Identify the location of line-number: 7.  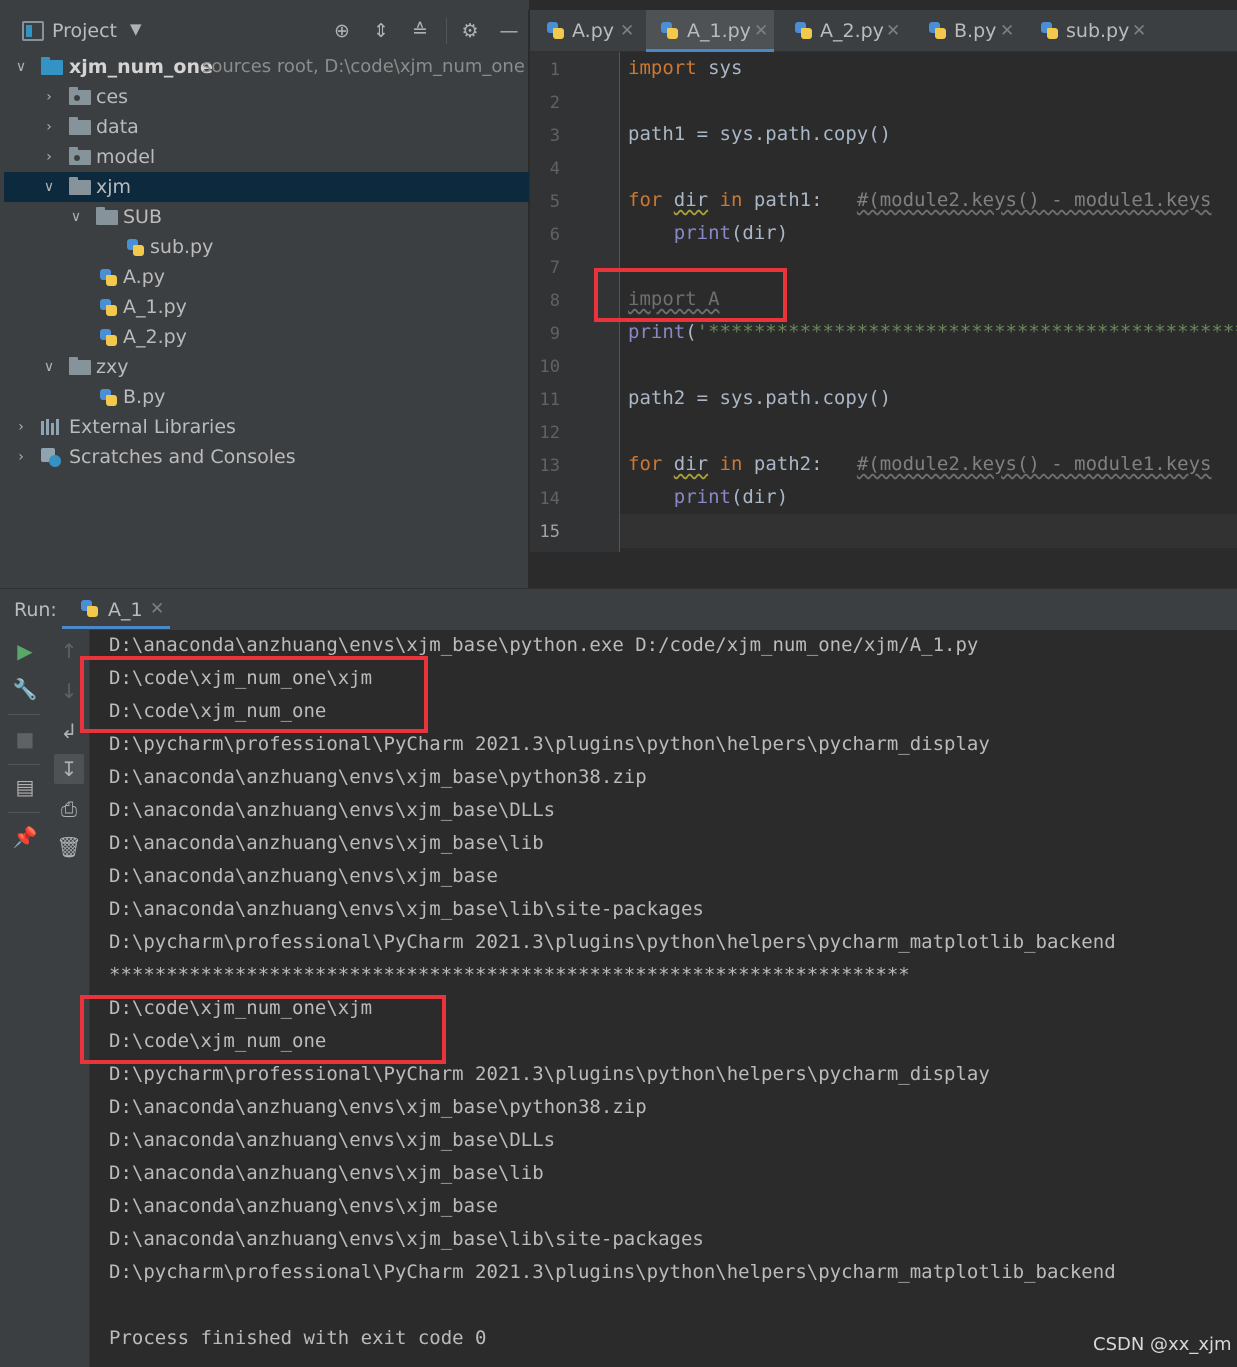
(554, 268).